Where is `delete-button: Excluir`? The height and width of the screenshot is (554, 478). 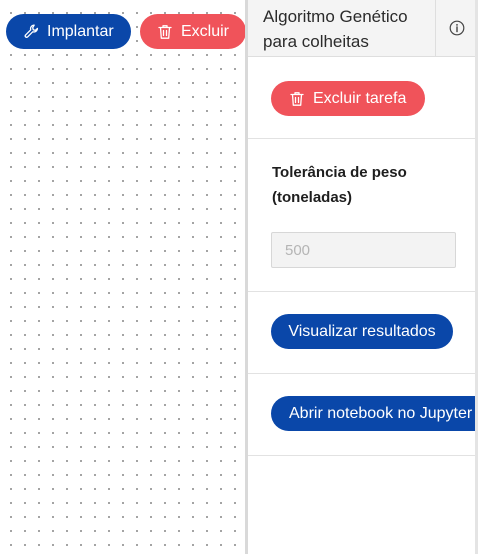
delete-button: Excluir is located at coordinates (193, 31).